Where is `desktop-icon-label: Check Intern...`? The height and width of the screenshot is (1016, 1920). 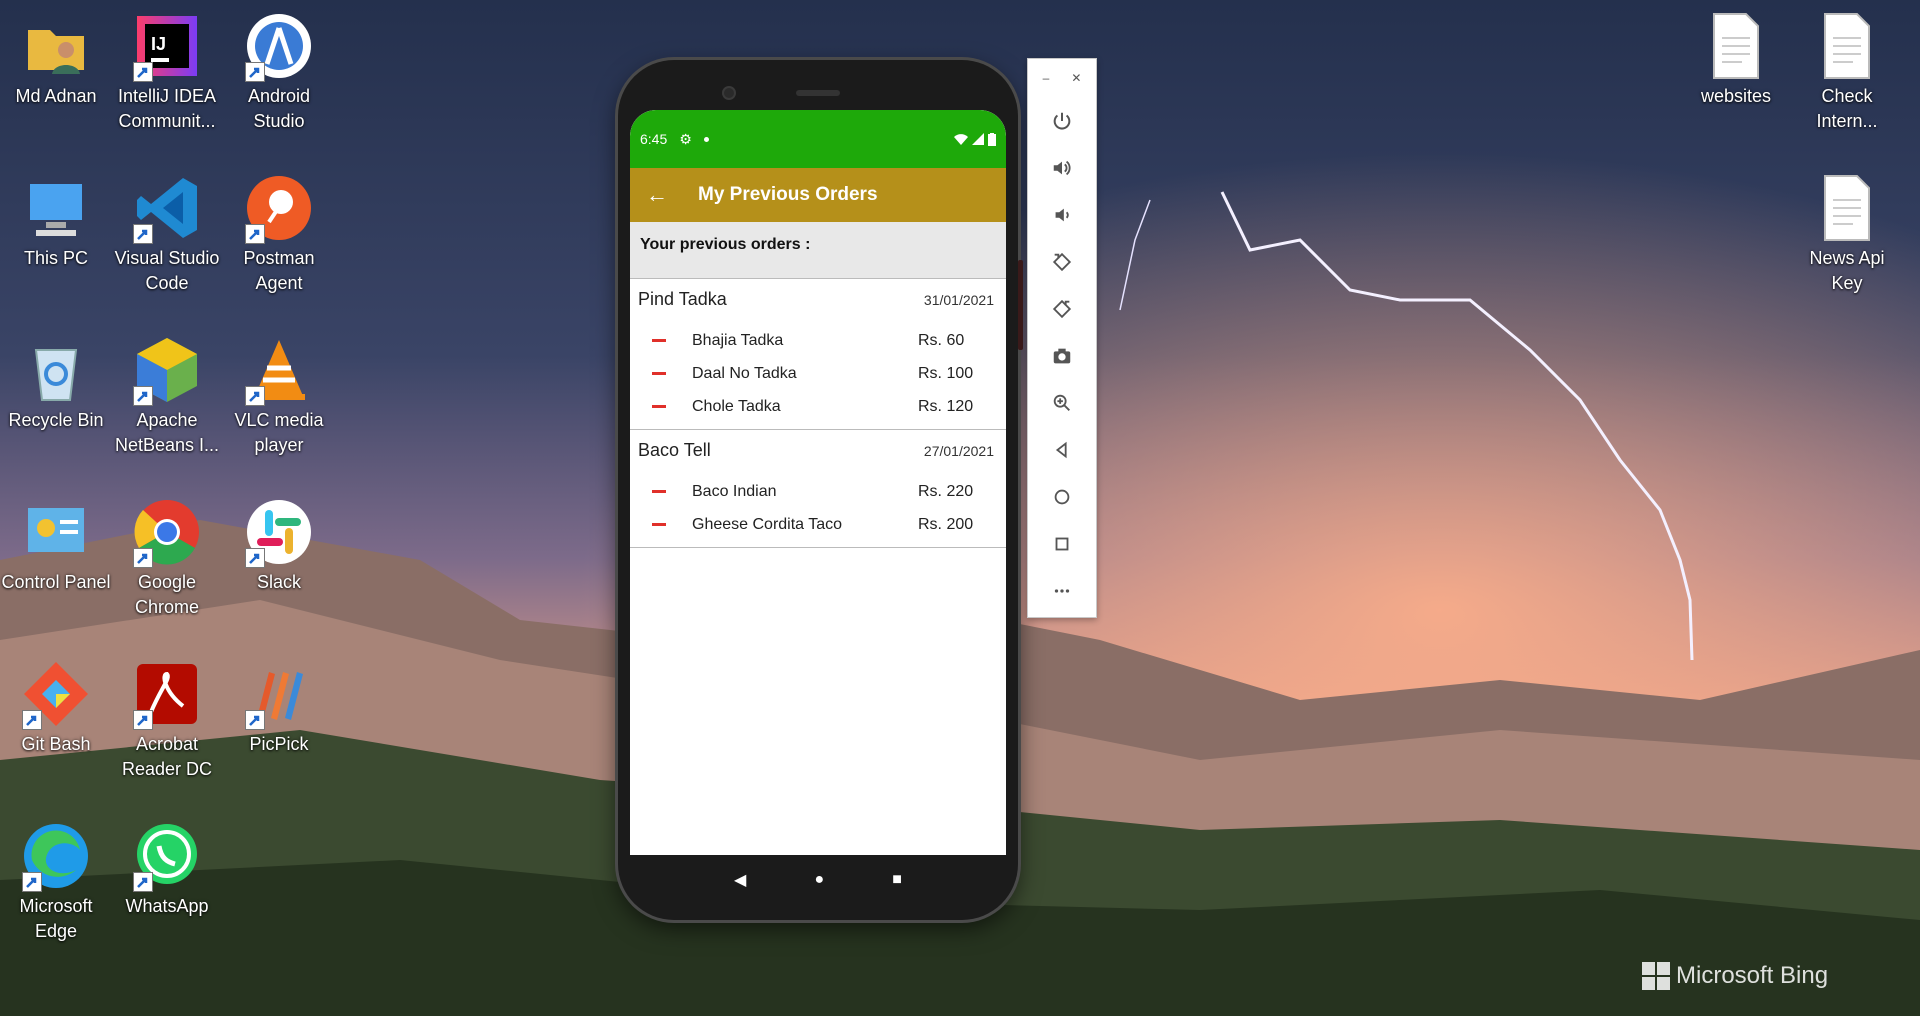 desktop-icon-label: Check Intern... is located at coordinates (1847, 108).